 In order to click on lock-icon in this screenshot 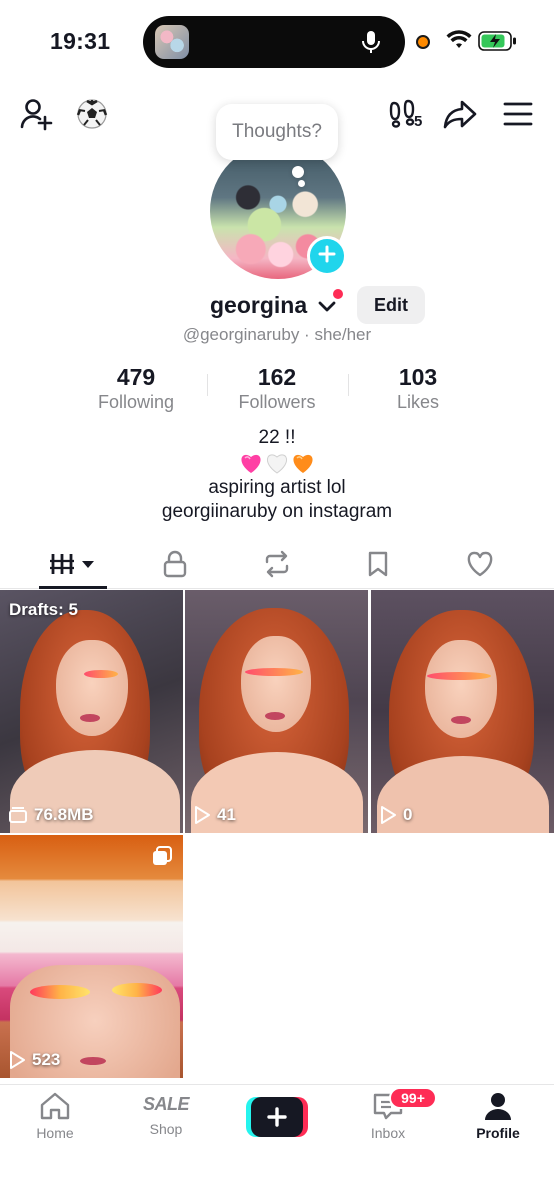, I will do `click(175, 564)`.